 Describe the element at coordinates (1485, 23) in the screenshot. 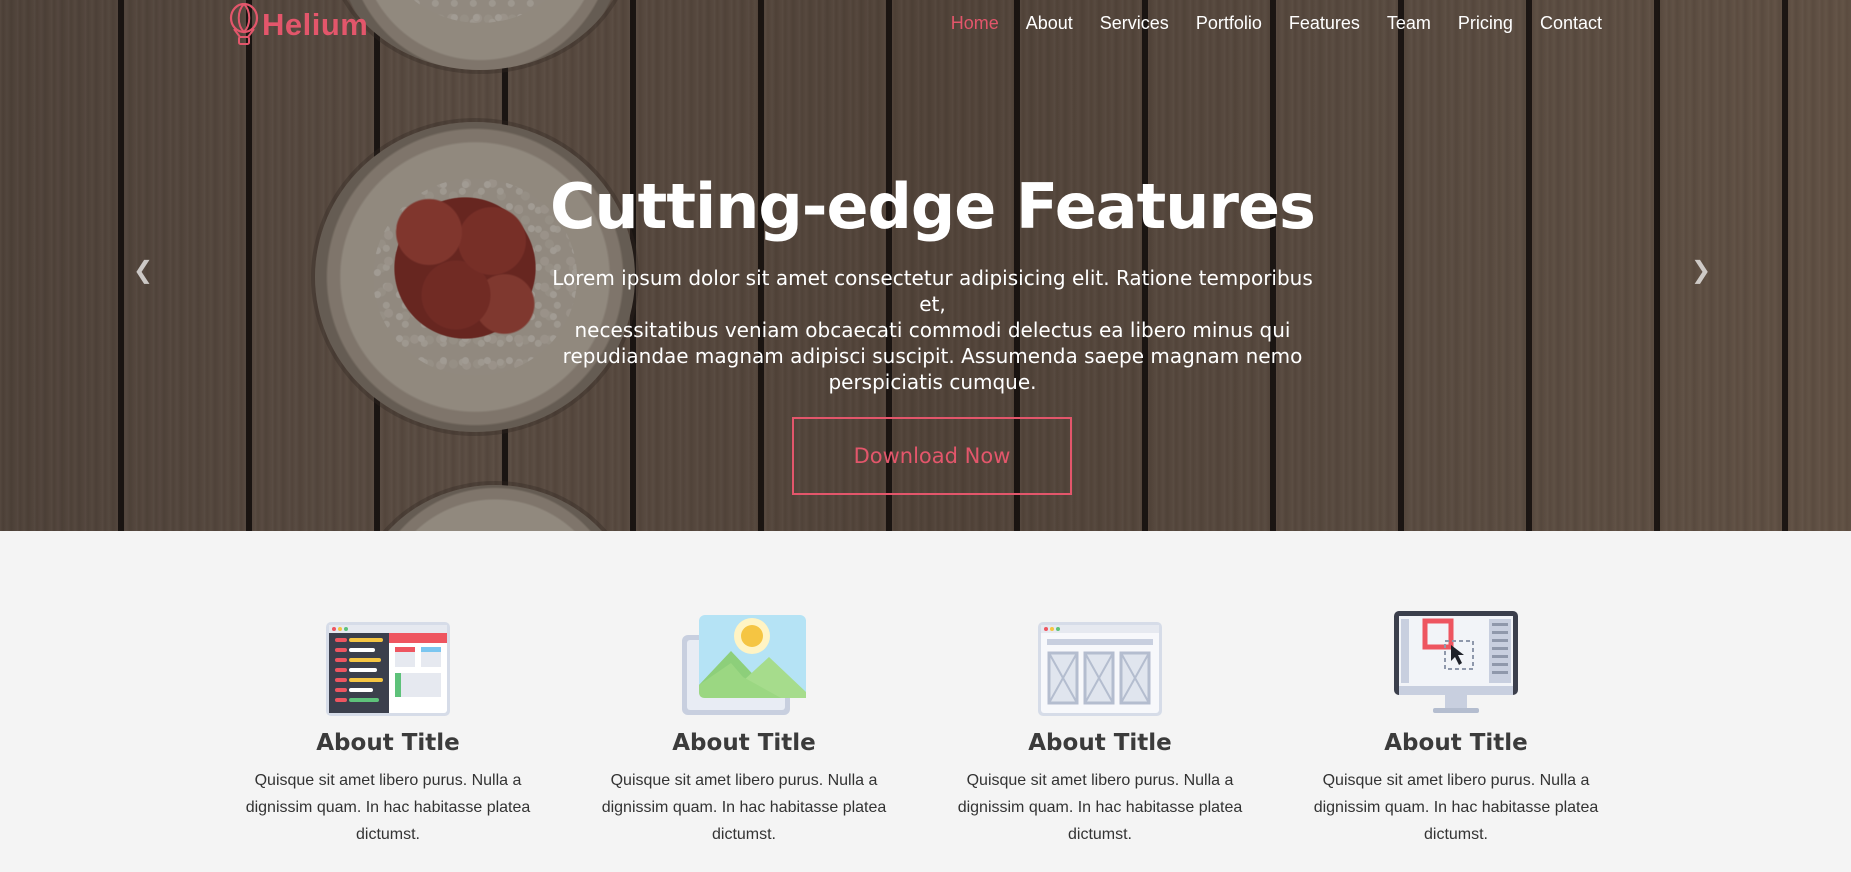

I see `nav-item-pricing: Pricing` at that location.